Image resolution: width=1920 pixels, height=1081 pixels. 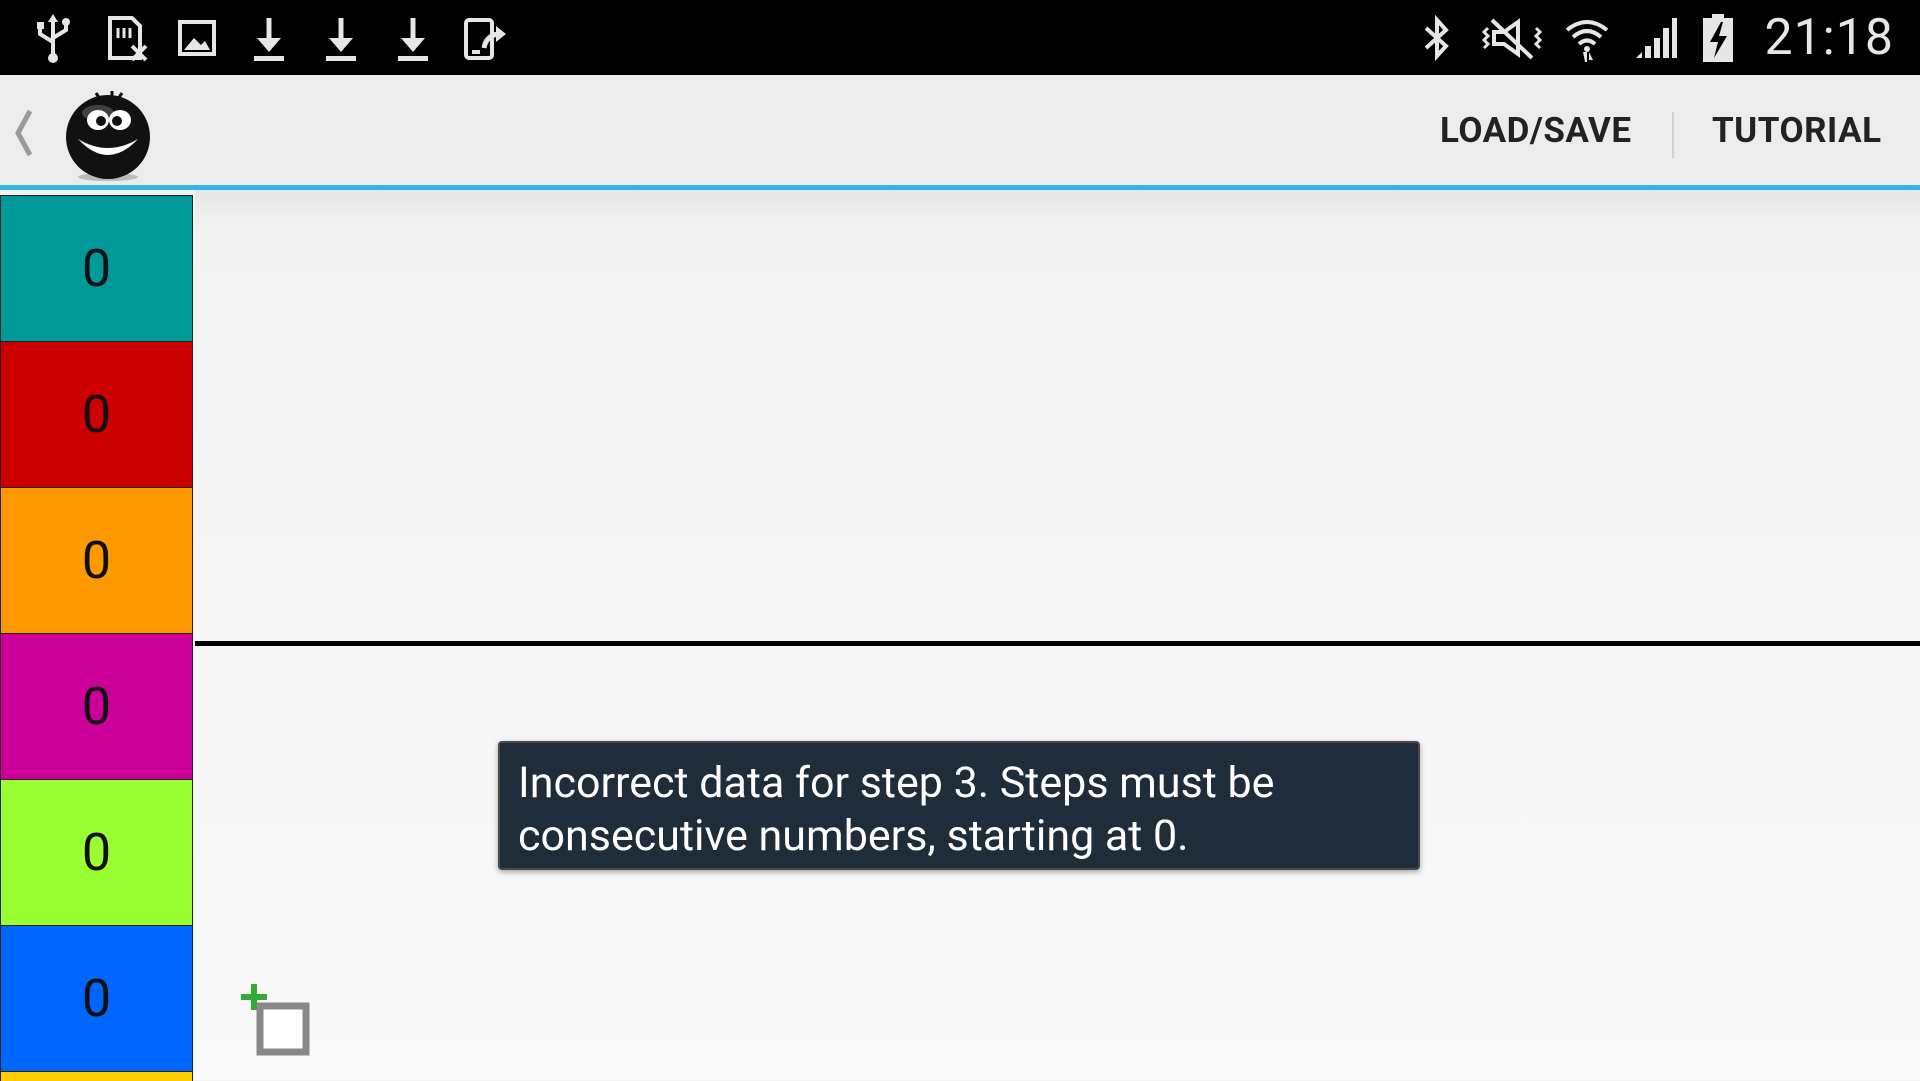 I want to click on action-bar: LOAD/SAVE TUTORIAL, so click(x=960, y=132).